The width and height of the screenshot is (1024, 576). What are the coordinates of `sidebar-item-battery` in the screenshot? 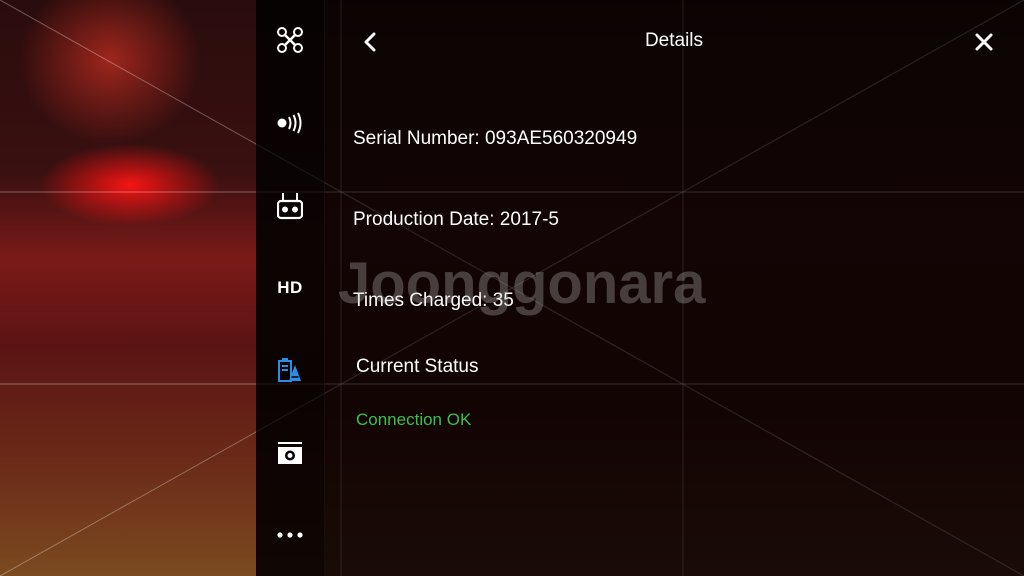 It's located at (290, 370).